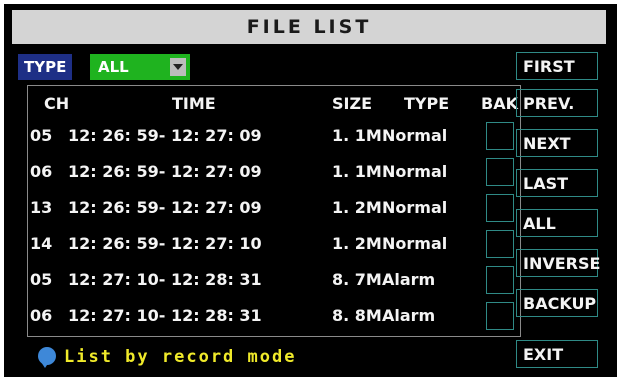  I want to click on backup-button: BACKUP, so click(557, 303).